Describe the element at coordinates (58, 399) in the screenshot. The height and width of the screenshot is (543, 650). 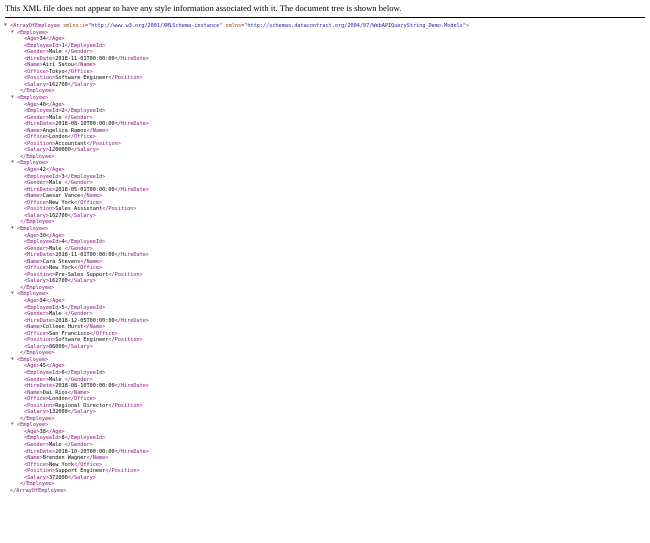
I see `field-value: London` at that location.